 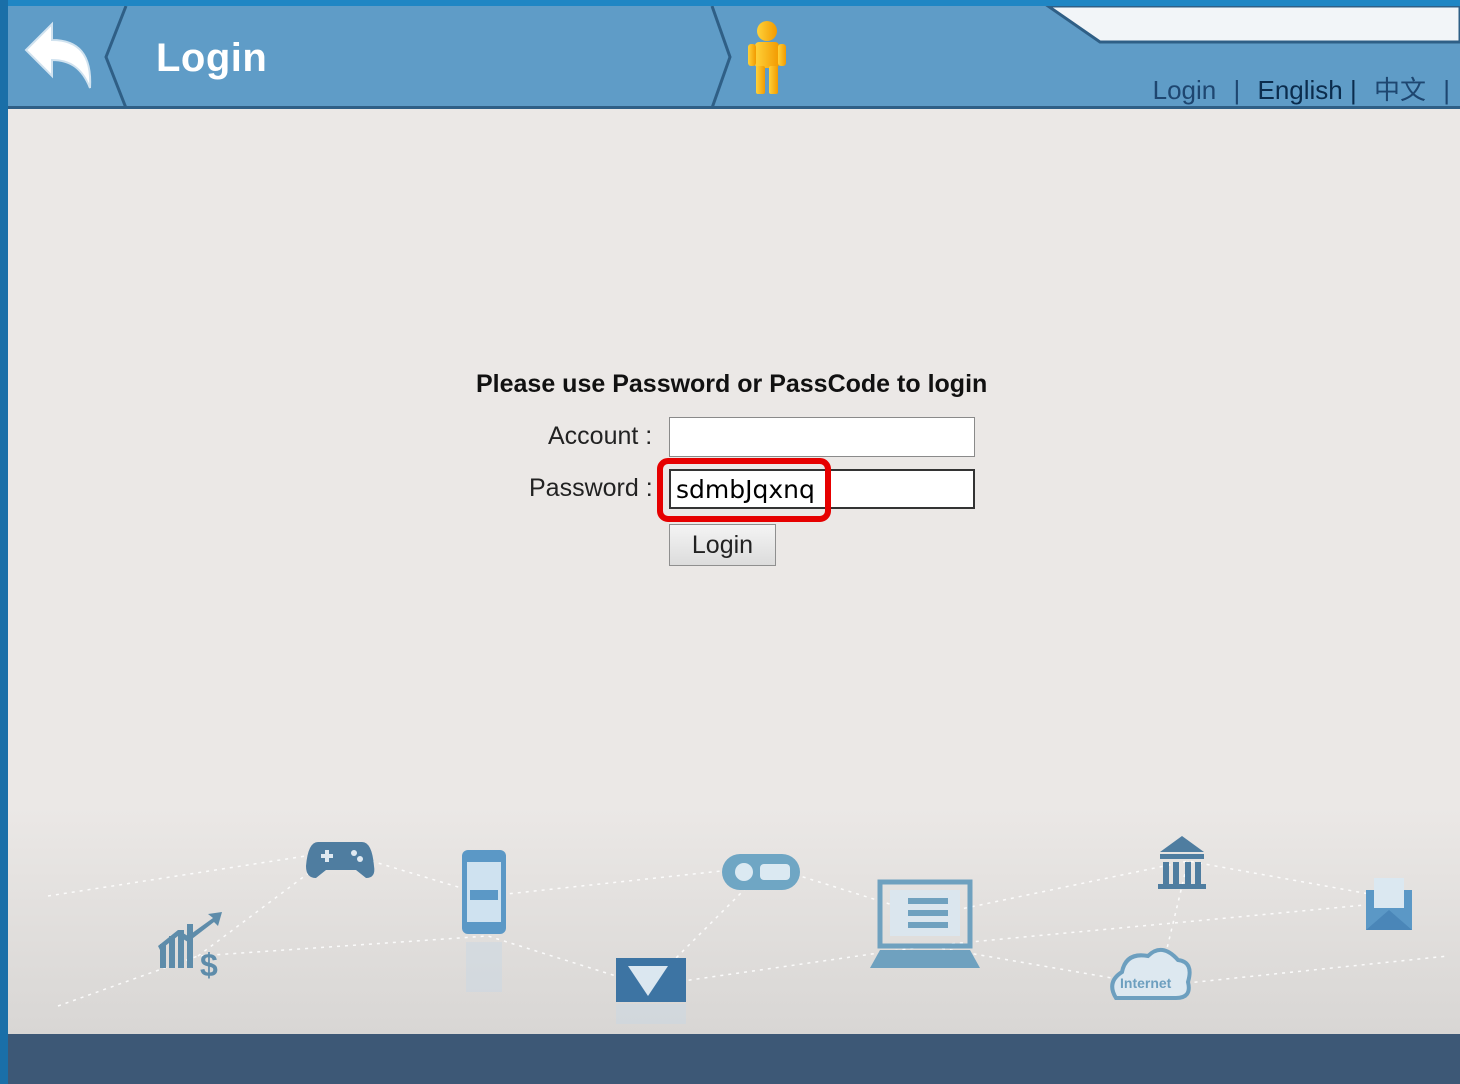 I want to click on cloud-label: Internet, so click(x=1146, y=983).